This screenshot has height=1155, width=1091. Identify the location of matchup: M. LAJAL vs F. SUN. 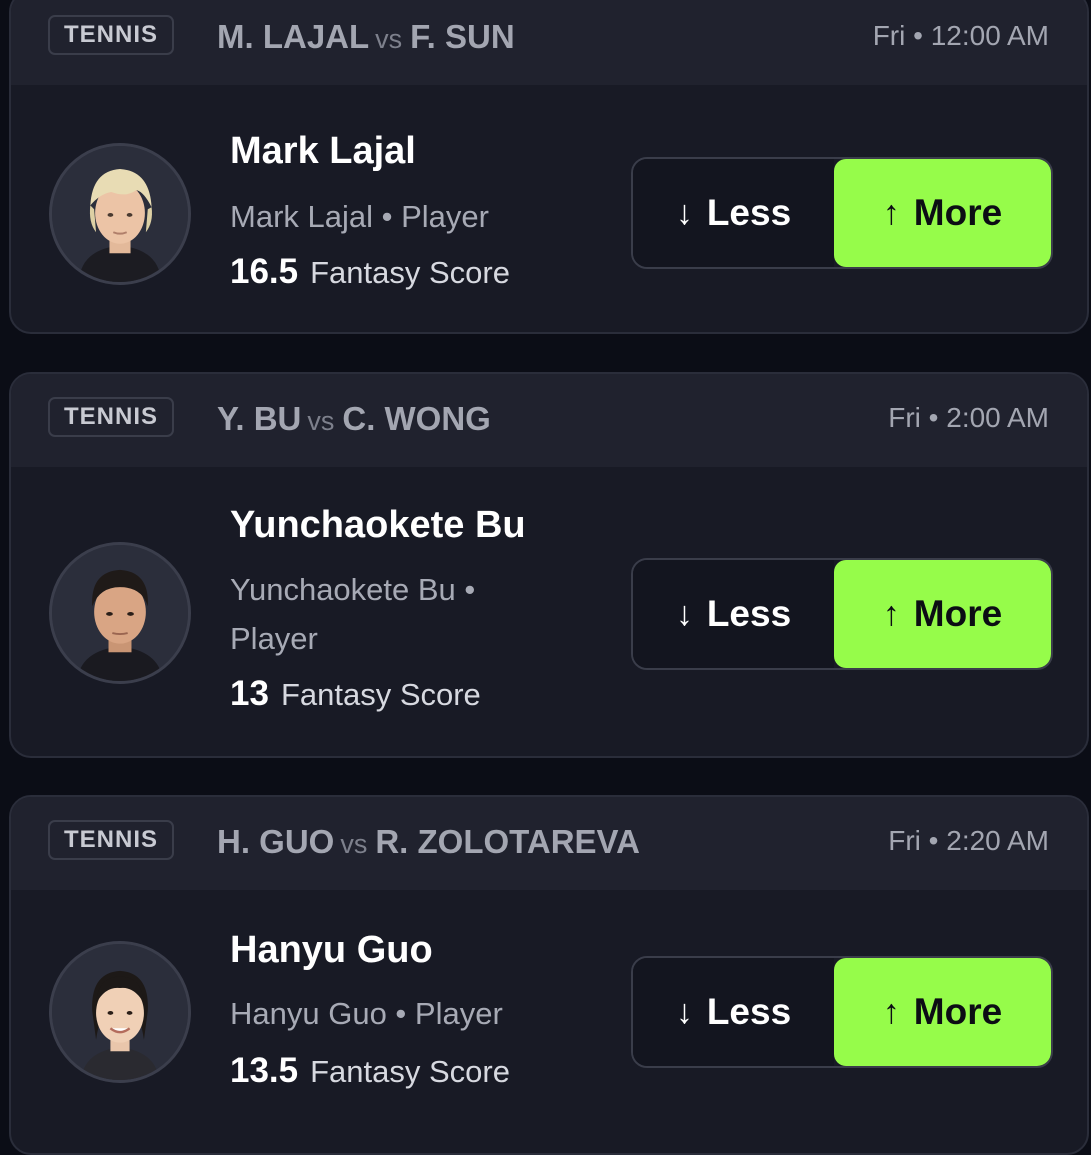
(366, 37).